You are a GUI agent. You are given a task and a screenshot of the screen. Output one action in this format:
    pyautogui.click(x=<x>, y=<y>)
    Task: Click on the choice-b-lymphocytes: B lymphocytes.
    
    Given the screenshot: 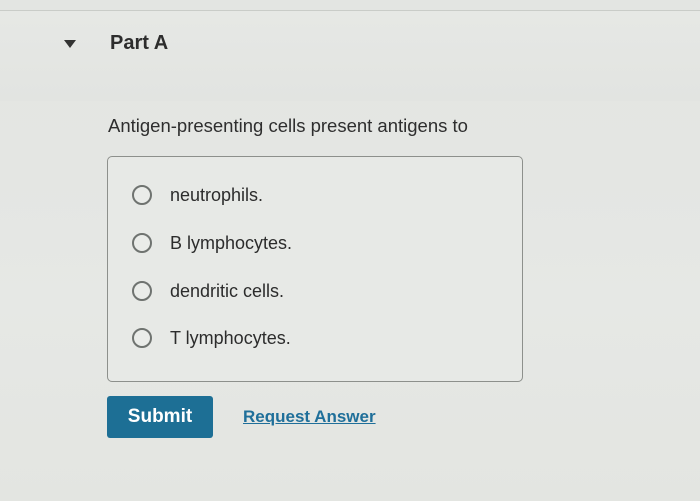 What is the action you would take?
    pyautogui.click(x=212, y=243)
    